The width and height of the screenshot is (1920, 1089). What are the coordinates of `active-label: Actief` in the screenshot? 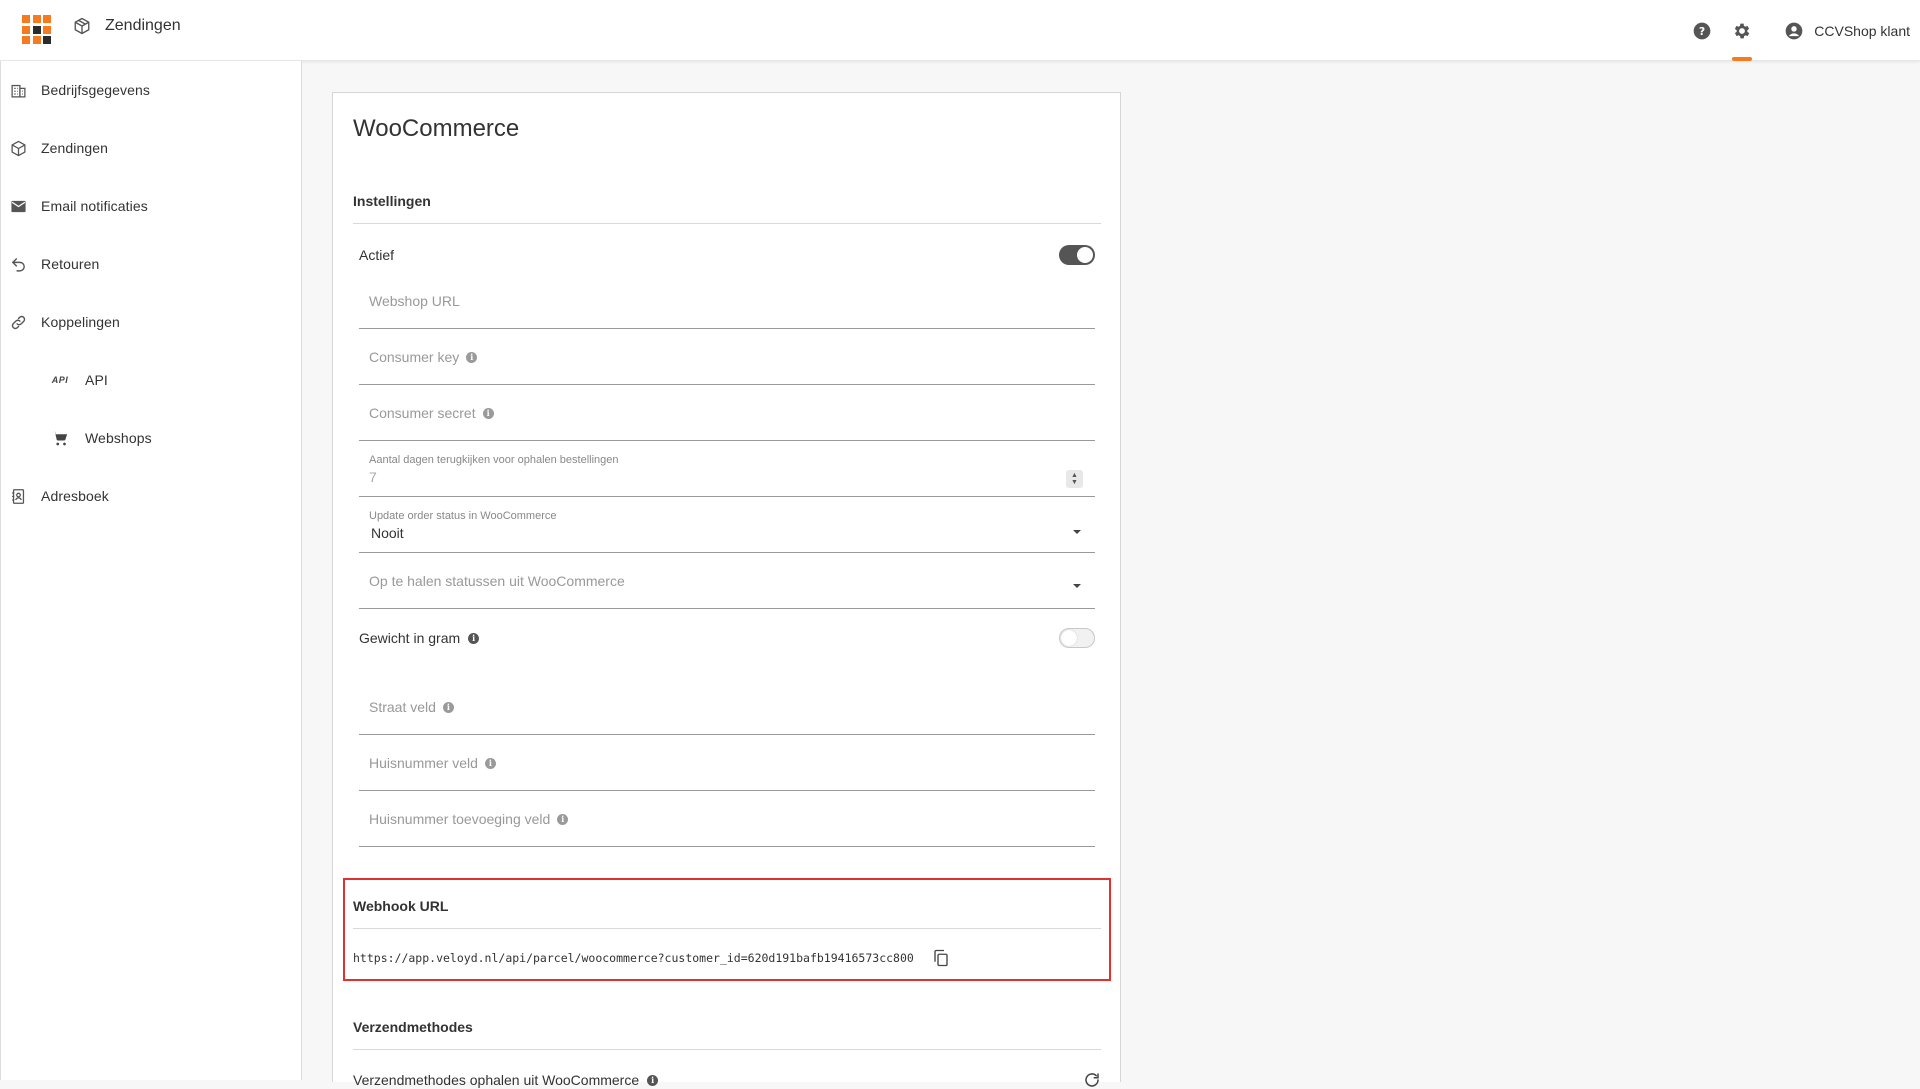 It's located at (377, 255).